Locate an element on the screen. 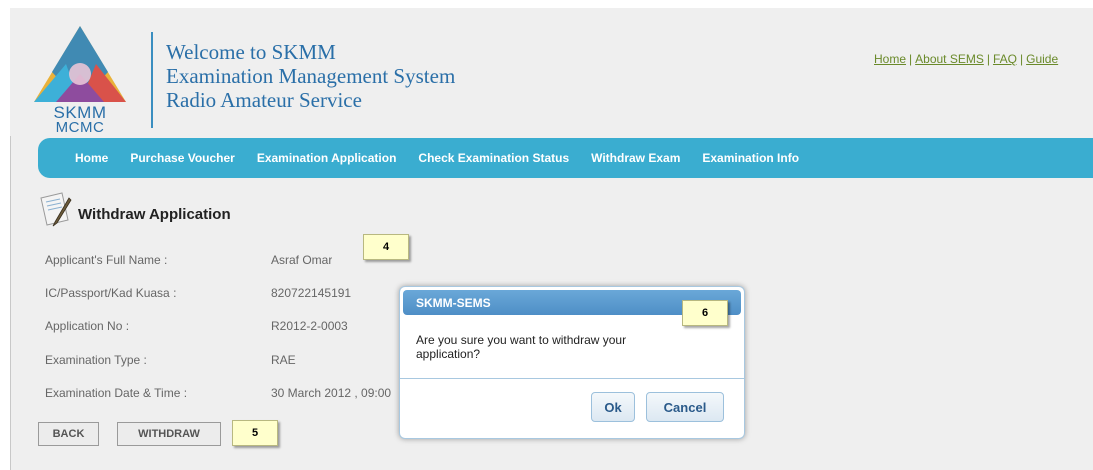 This screenshot has height=470, width=1093. section-title: Withdraw Application is located at coordinates (154, 214).